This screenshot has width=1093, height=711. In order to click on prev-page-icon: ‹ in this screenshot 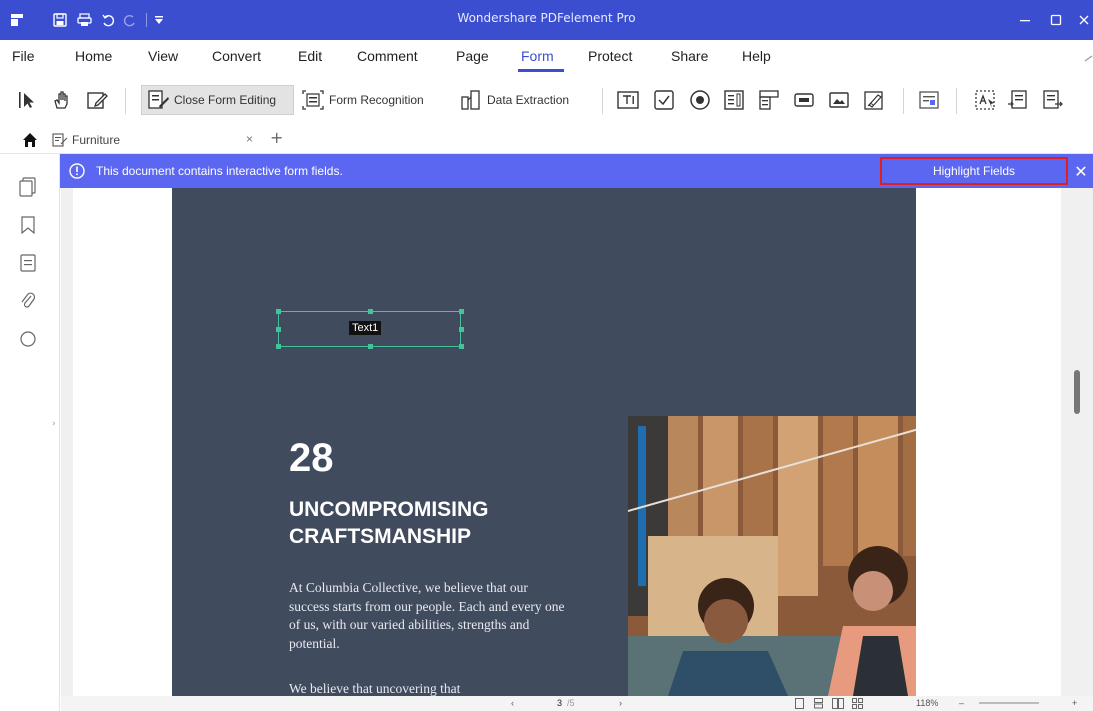, I will do `click(512, 703)`.